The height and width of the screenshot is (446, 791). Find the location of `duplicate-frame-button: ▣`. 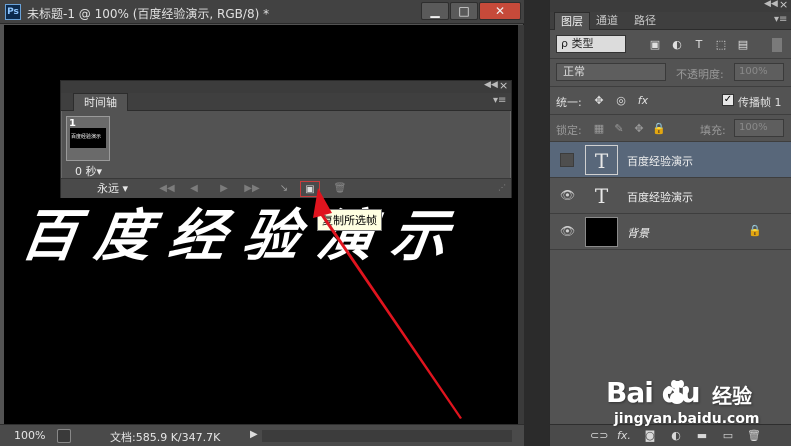

duplicate-frame-button: ▣ is located at coordinates (310, 189).